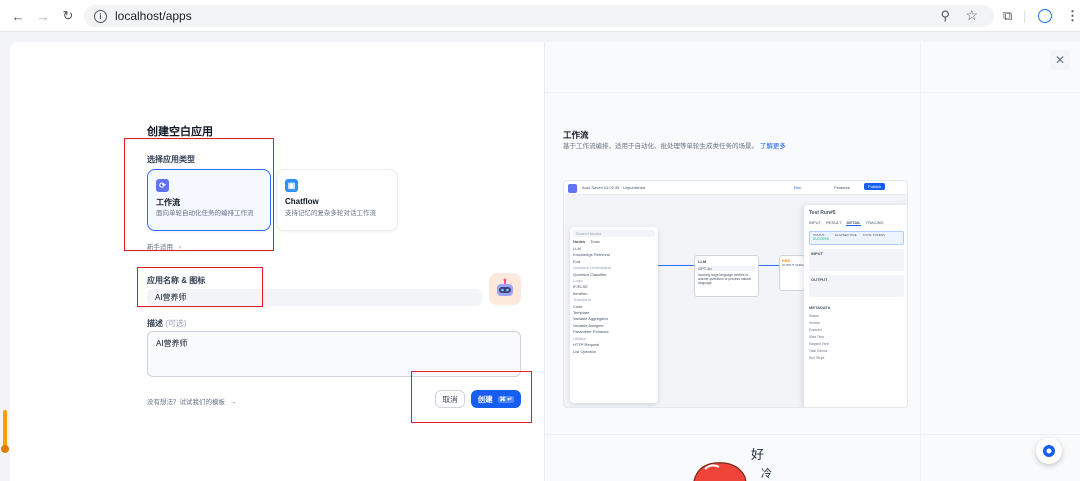 The image size is (1080, 481). I want to click on chat-bubble-icon, so click(1049, 451).